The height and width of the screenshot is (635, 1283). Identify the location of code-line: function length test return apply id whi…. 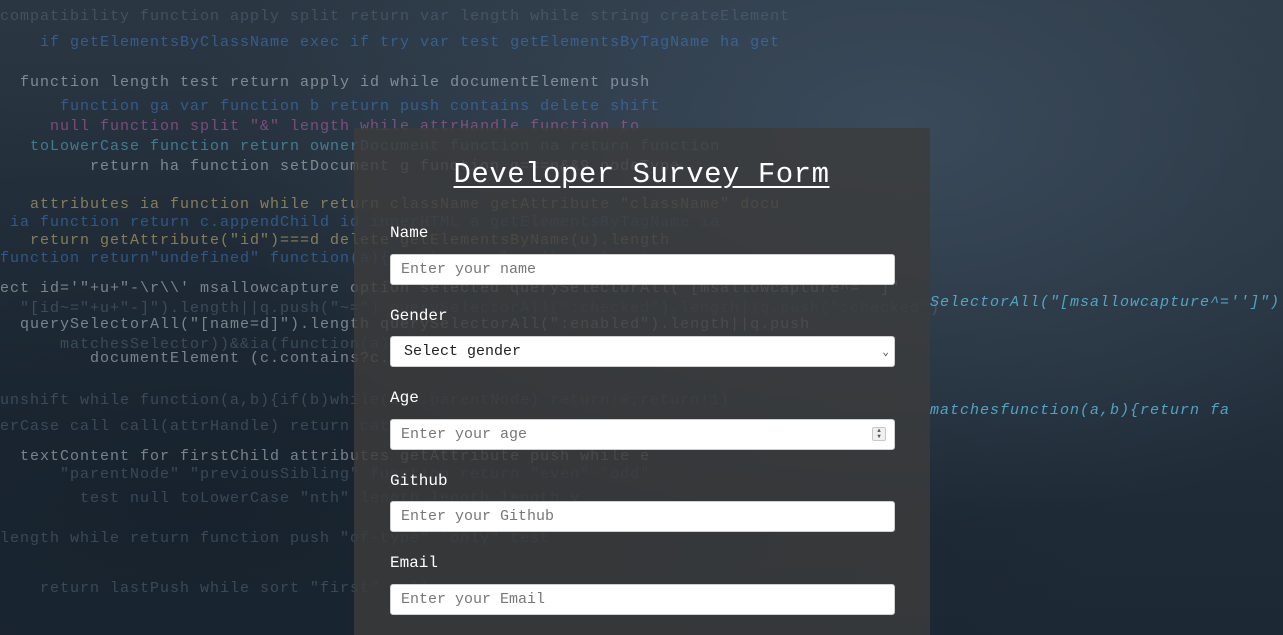
(335, 82).